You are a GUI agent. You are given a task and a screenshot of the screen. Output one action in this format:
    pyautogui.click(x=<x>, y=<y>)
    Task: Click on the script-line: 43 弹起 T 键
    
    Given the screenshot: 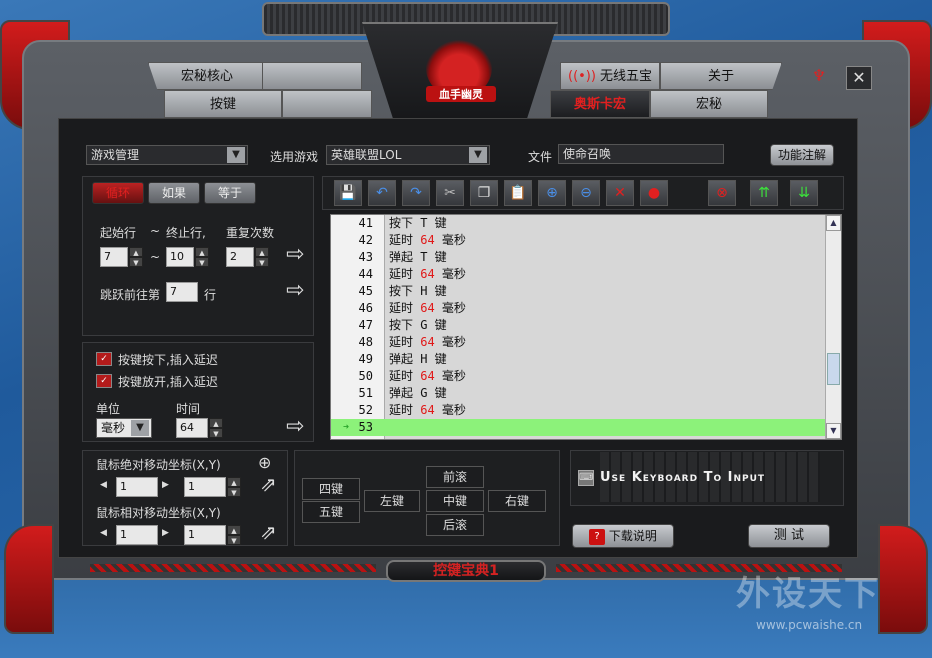 What is the action you would take?
    pyautogui.click(x=579, y=257)
    